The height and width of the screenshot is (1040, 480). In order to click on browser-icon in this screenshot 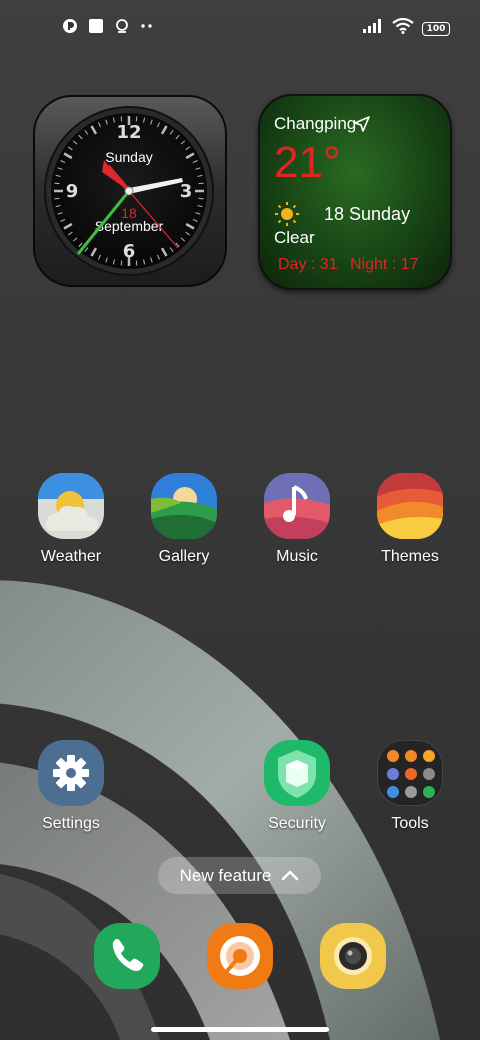, I will do `click(240, 956)`.